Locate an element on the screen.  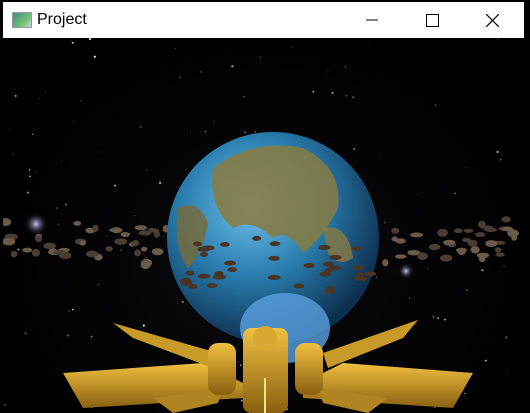
maximize-icon is located at coordinates (432, 20).